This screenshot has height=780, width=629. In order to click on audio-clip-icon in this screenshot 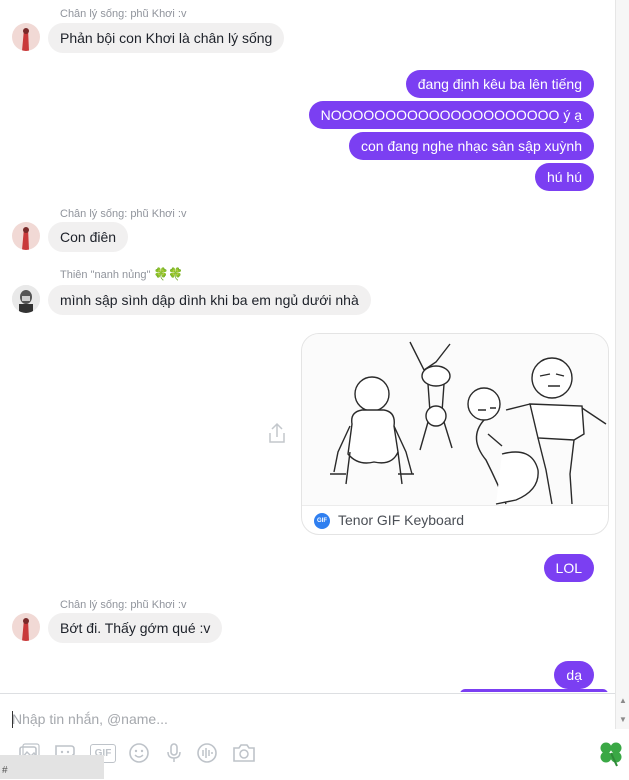, I will do `click(208, 753)`.